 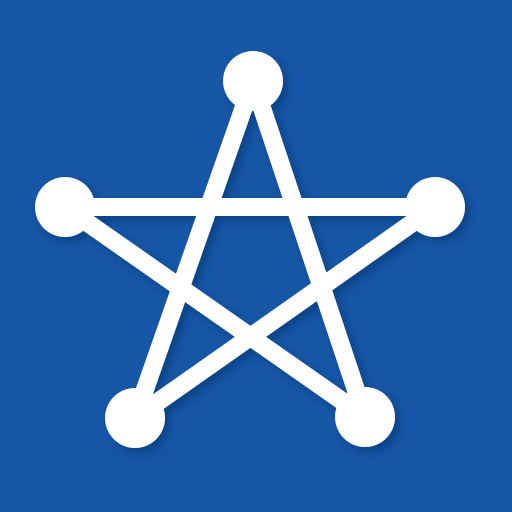 What do you see at coordinates (135, 418) in the screenshot?
I see `node-bottom-left` at bounding box center [135, 418].